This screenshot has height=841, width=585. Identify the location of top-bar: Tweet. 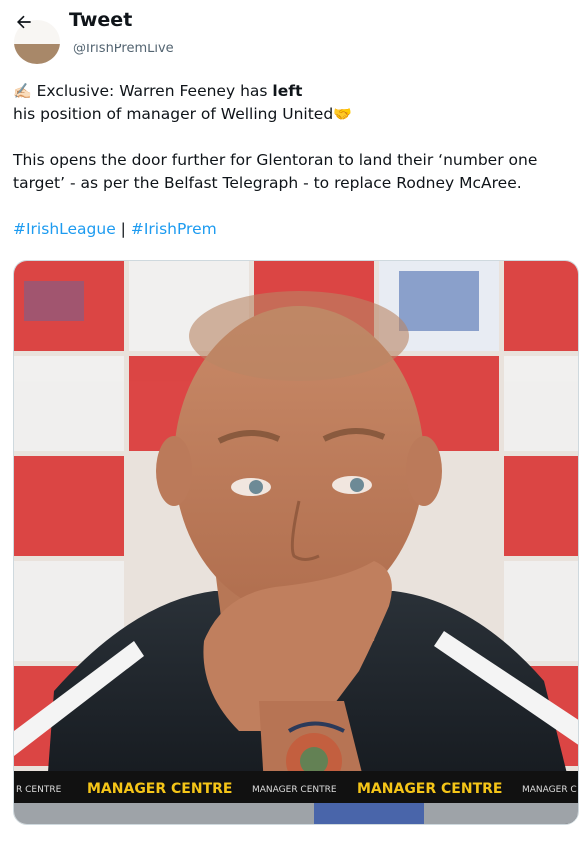
(292, 22).